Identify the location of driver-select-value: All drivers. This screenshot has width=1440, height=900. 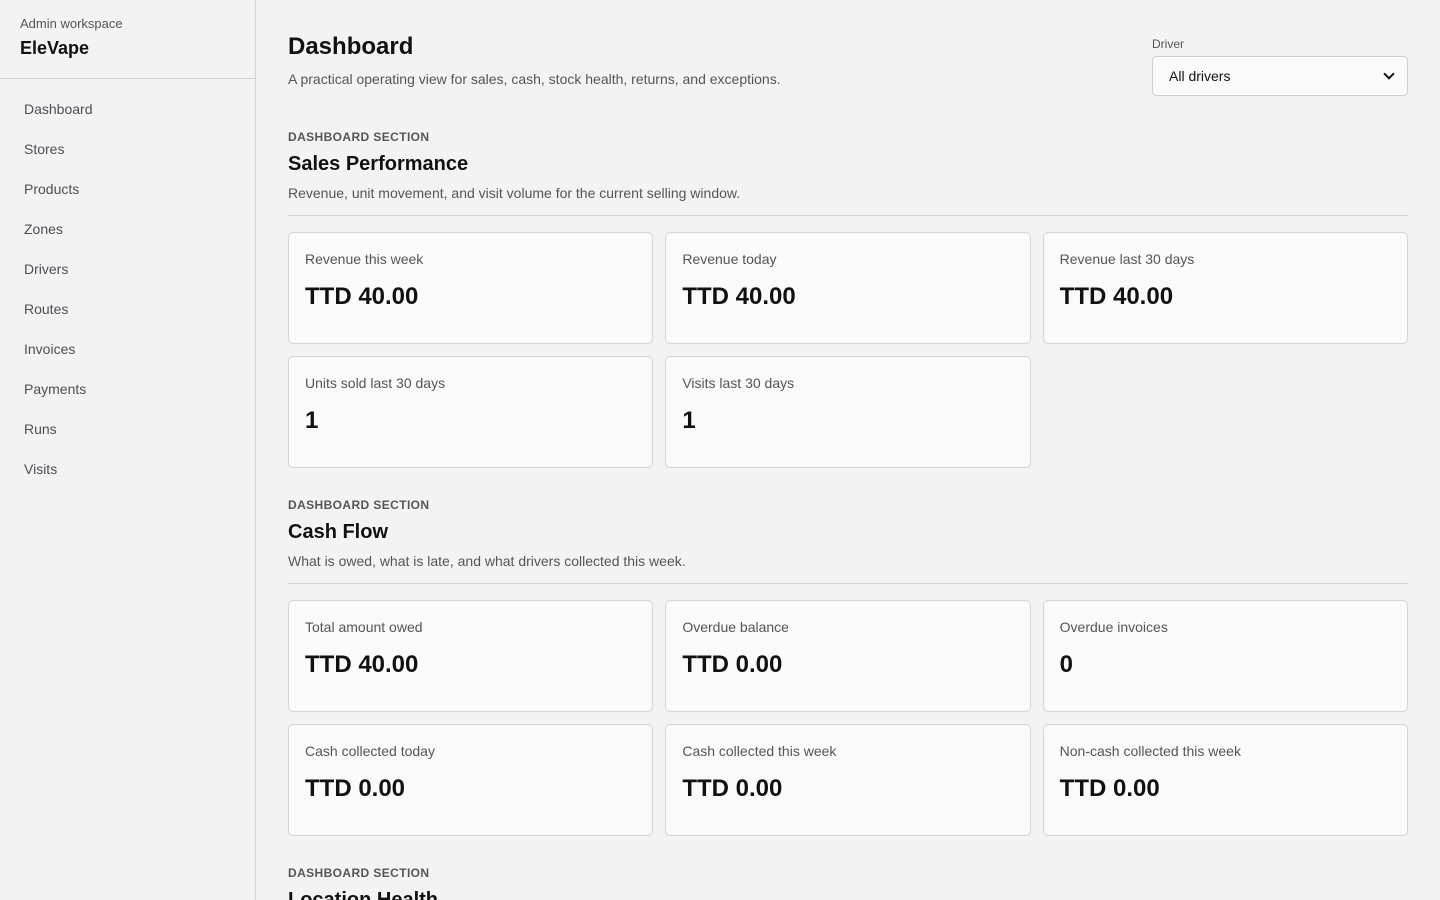
(1200, 76).